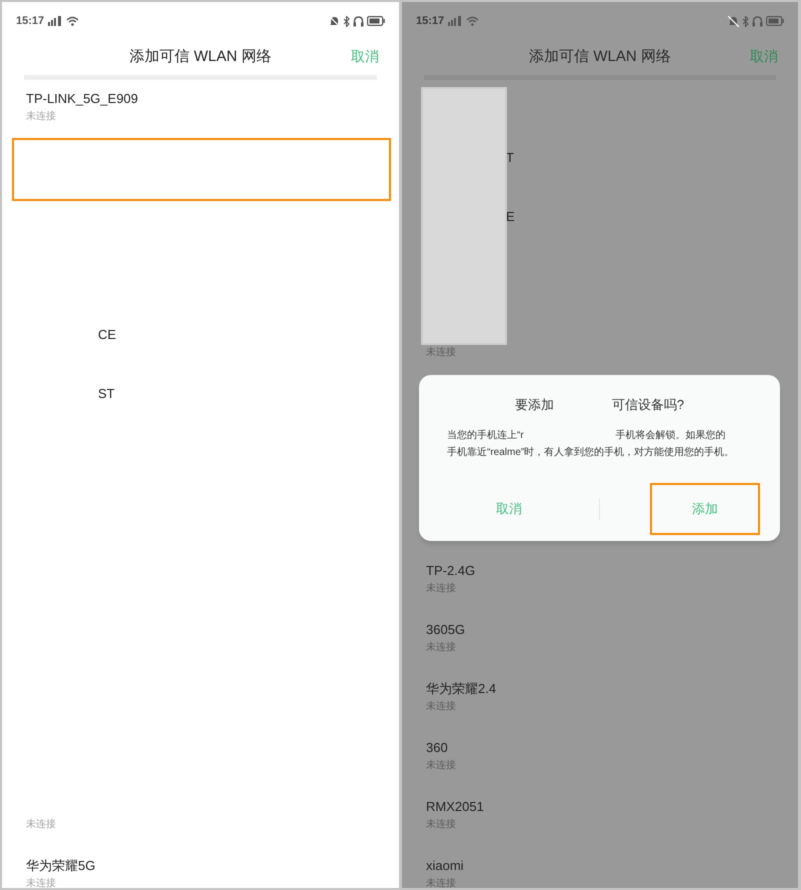 This screenshot has width=801, height=890. Describe the element at coordinates (591, 453) in the screenshot. I see `dialog-message: 手机靠近“realme”时，有人拿到您的手机，对方能使用您的手机。` at that location.